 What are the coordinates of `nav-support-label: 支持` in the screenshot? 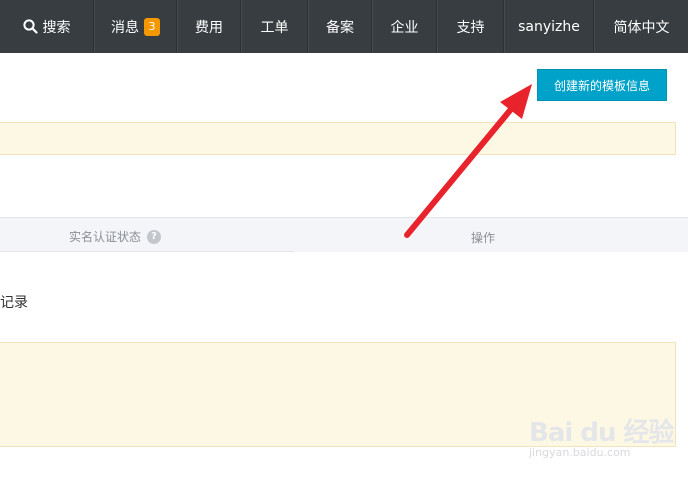 It's located at (470, 27).